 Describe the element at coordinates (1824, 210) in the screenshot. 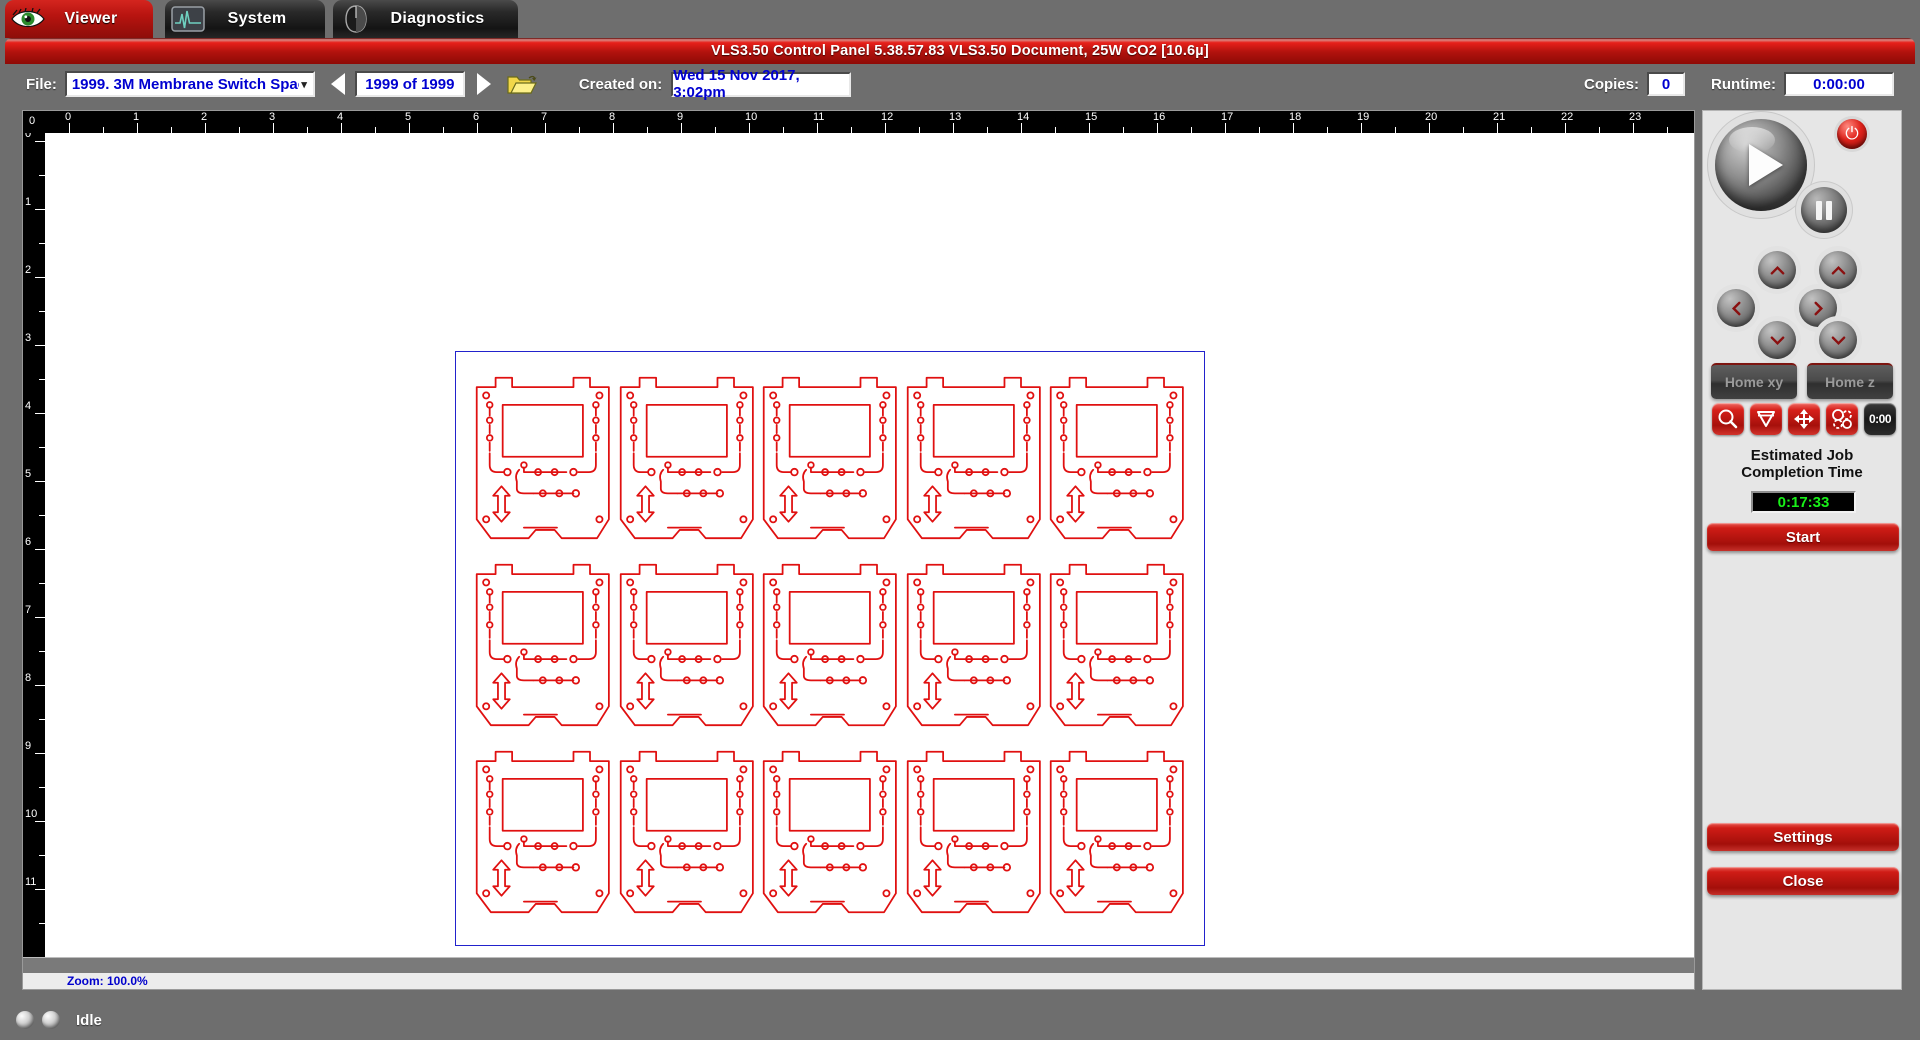

I see `pause-button` at that location.